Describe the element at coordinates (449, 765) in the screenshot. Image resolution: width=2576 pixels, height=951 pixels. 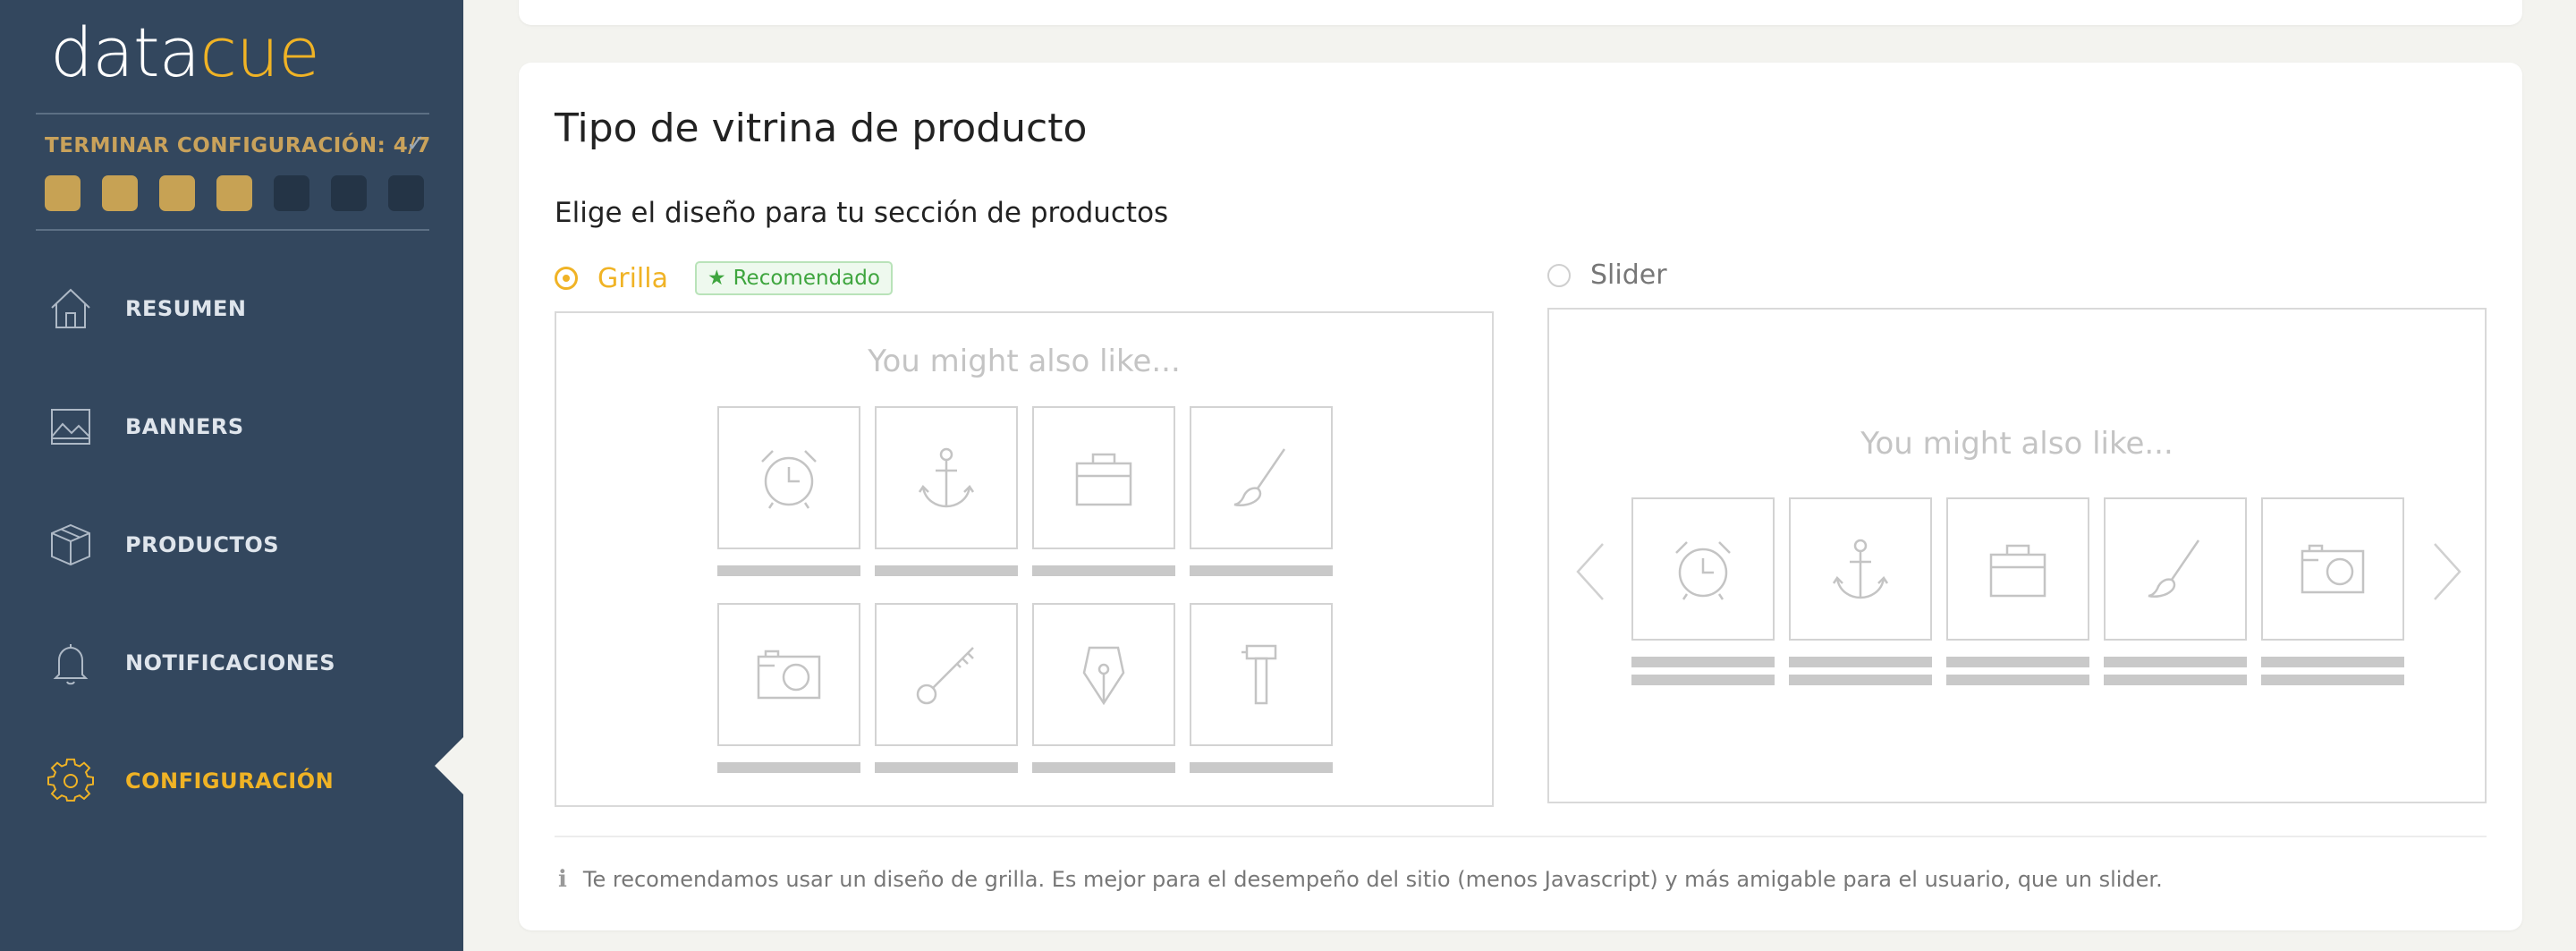
I see `active-nav-pointer` at that location.